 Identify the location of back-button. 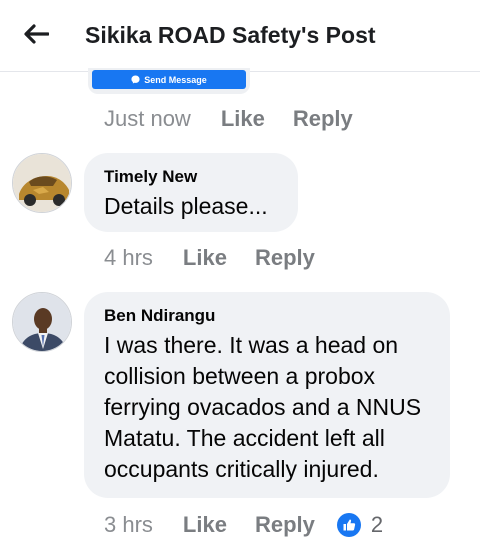
(36, 34).